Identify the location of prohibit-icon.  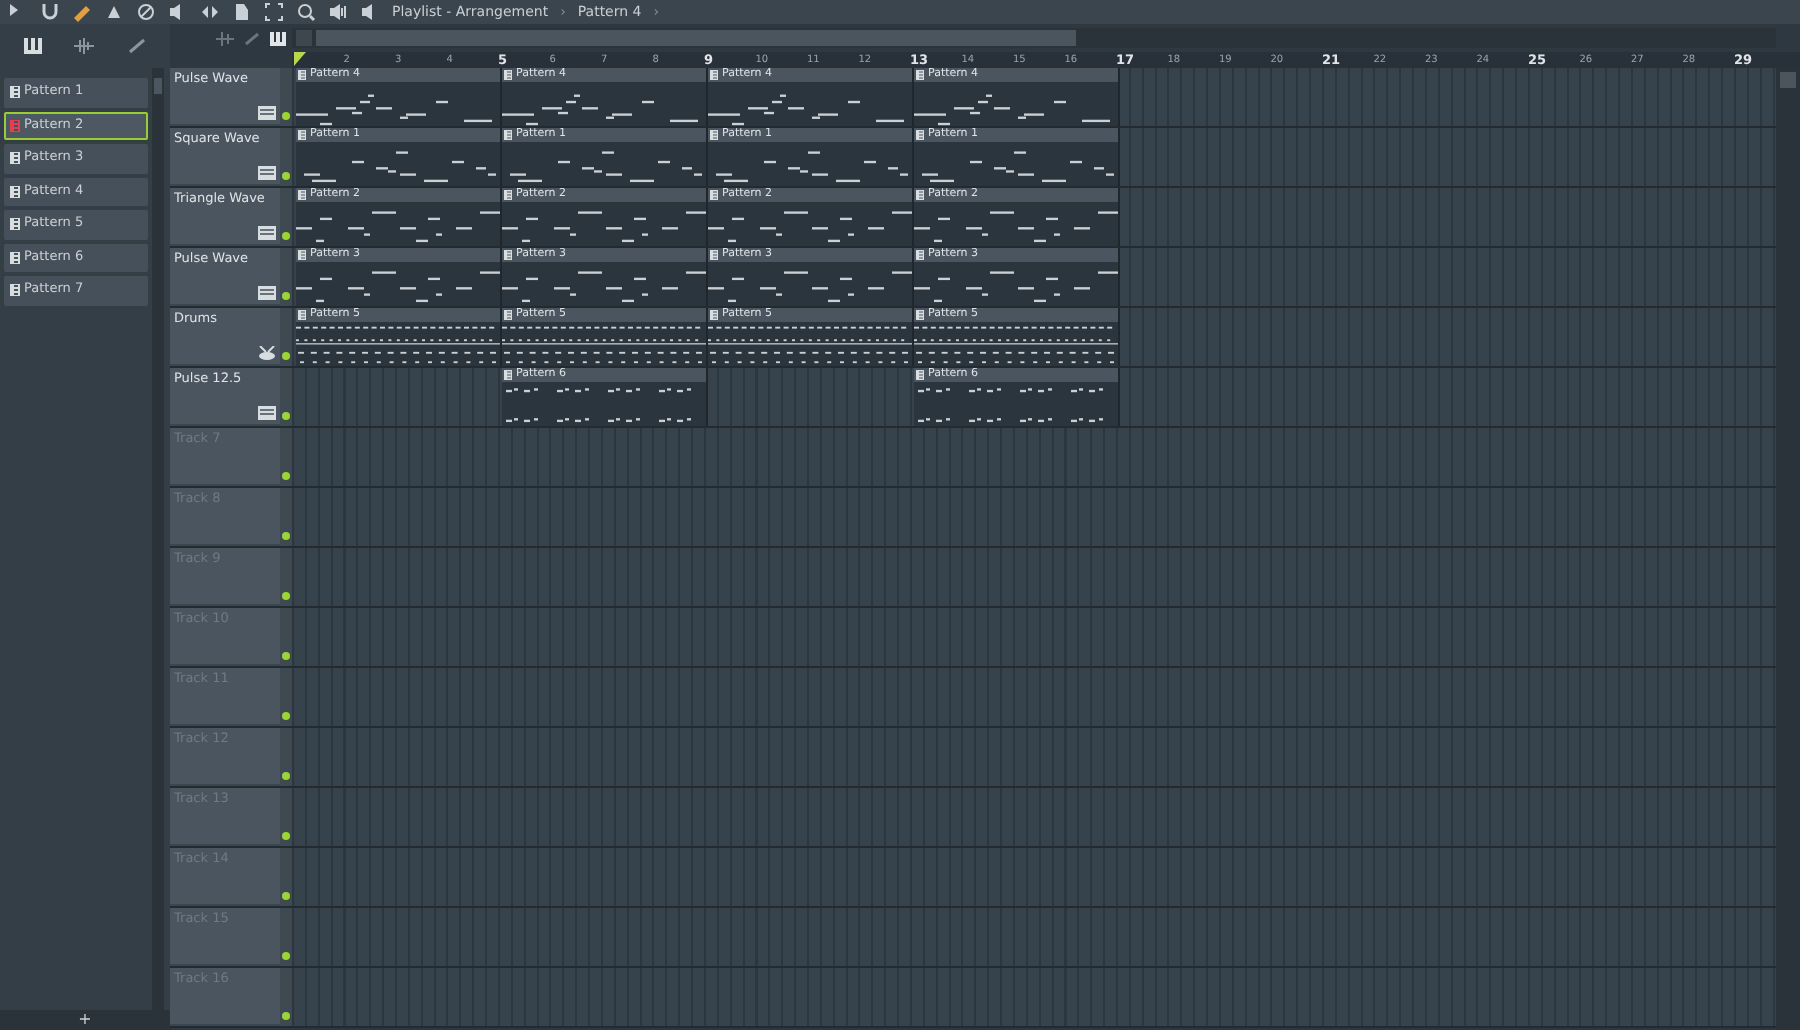
(146, 12).